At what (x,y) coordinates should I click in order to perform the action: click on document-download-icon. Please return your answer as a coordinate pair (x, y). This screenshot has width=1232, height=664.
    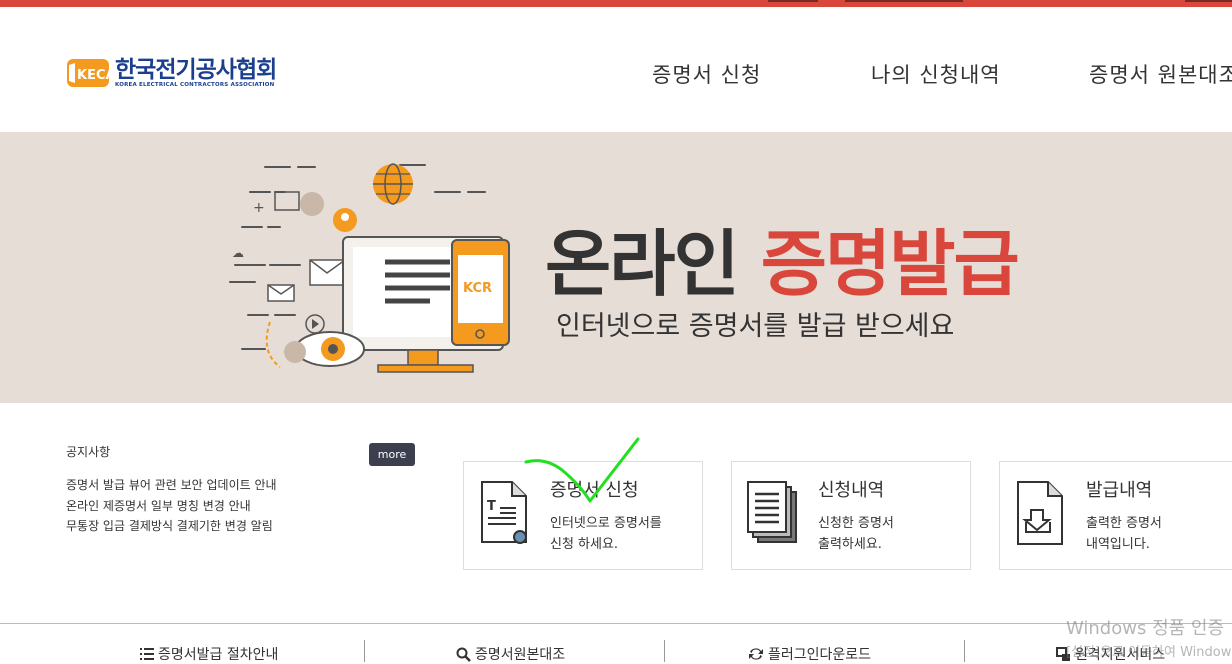
    Looking at the image, I should click on (1040, 515).